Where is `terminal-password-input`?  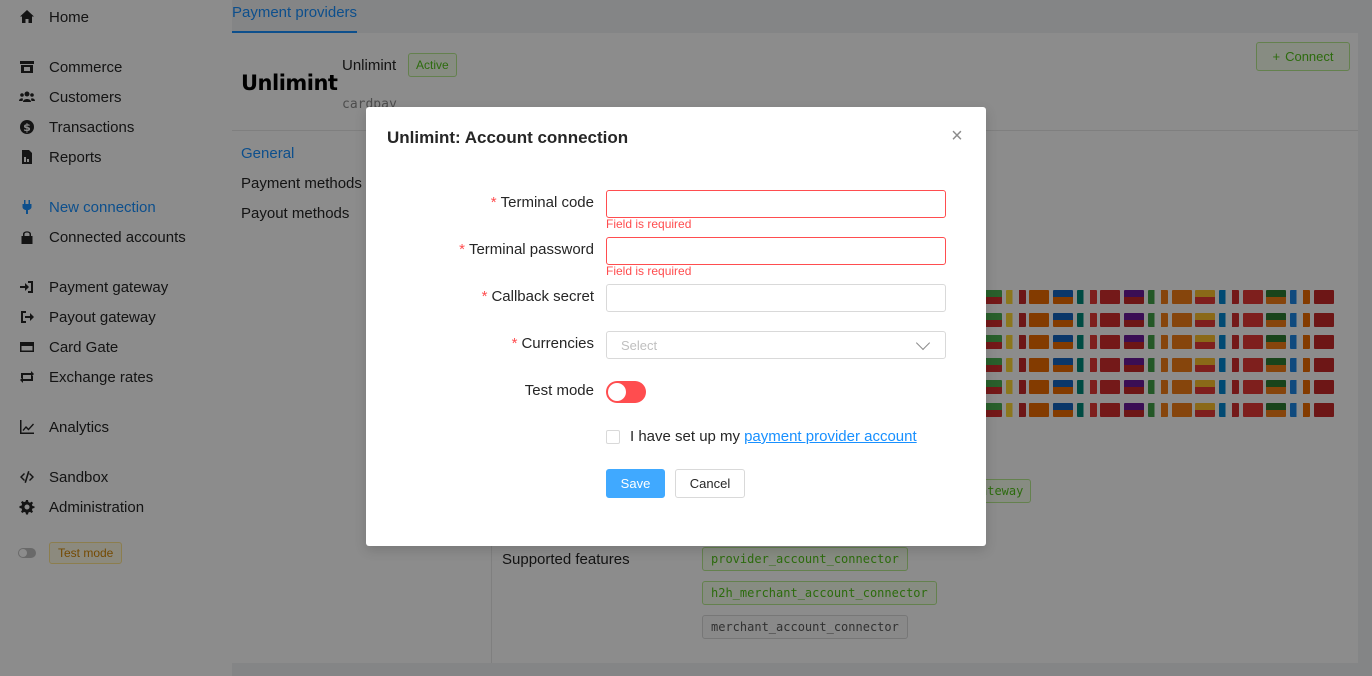 terminal-password-input is located at coordinates (776, 251).